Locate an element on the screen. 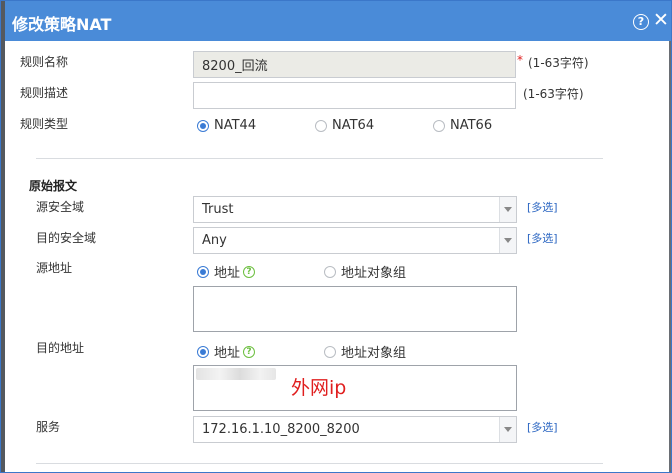 The image size is (672, 473). src-zone-multi-link: [多选] is located at coordinates (542, 207).